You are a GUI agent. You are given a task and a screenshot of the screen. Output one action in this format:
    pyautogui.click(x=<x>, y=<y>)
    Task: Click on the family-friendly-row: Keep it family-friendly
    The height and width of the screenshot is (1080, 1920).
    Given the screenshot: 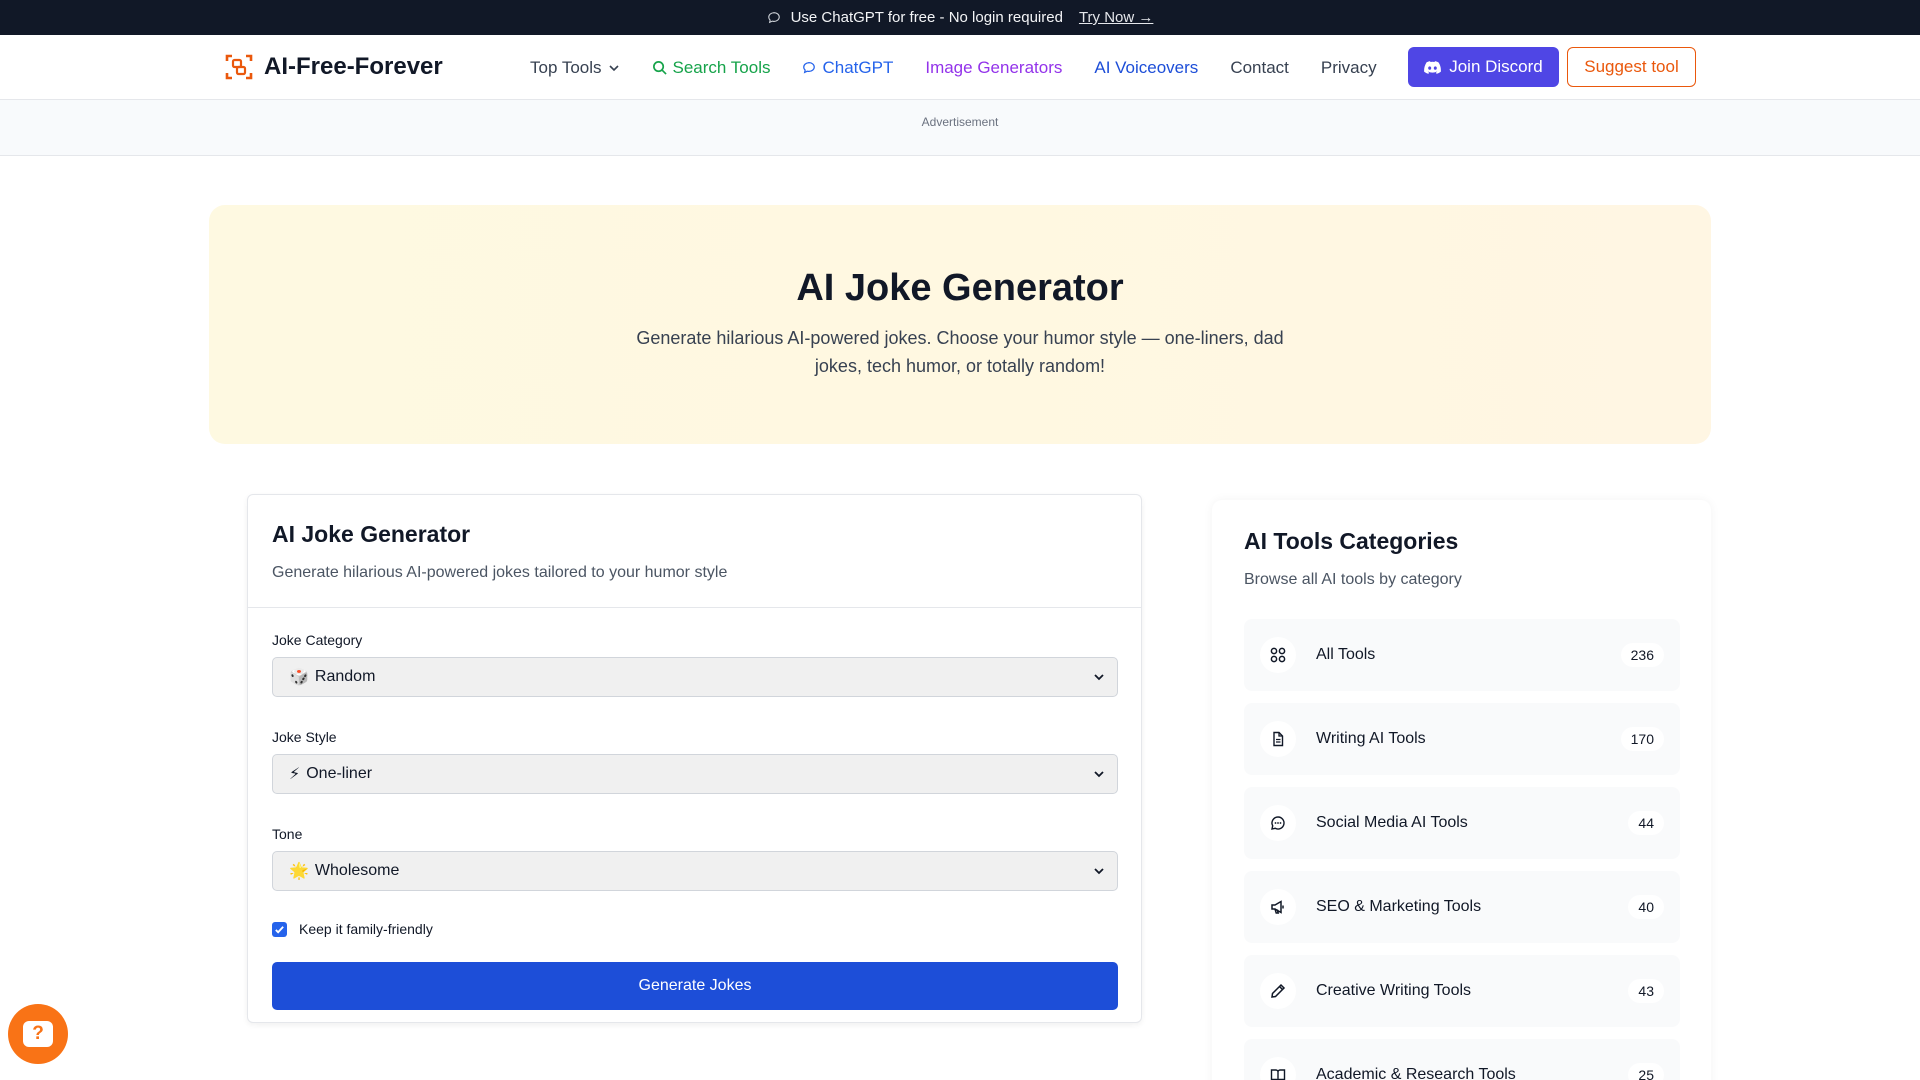 What is the action you would take?
    pyautogui.click(x=694, y=929)
    